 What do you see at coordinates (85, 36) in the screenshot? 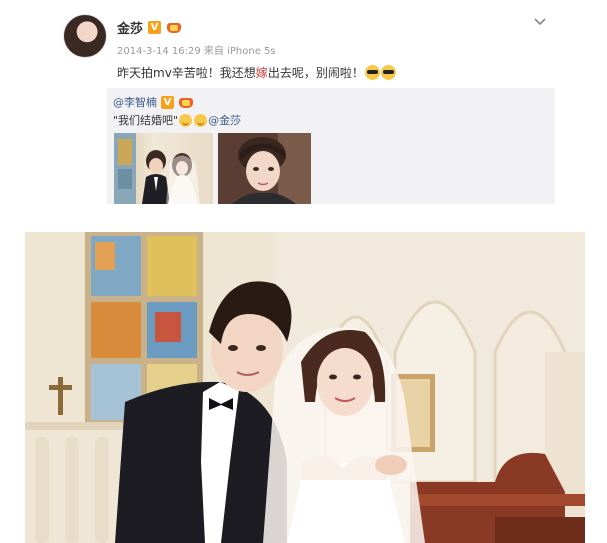
I see `author-avatar` at bounding box center [85, 36].